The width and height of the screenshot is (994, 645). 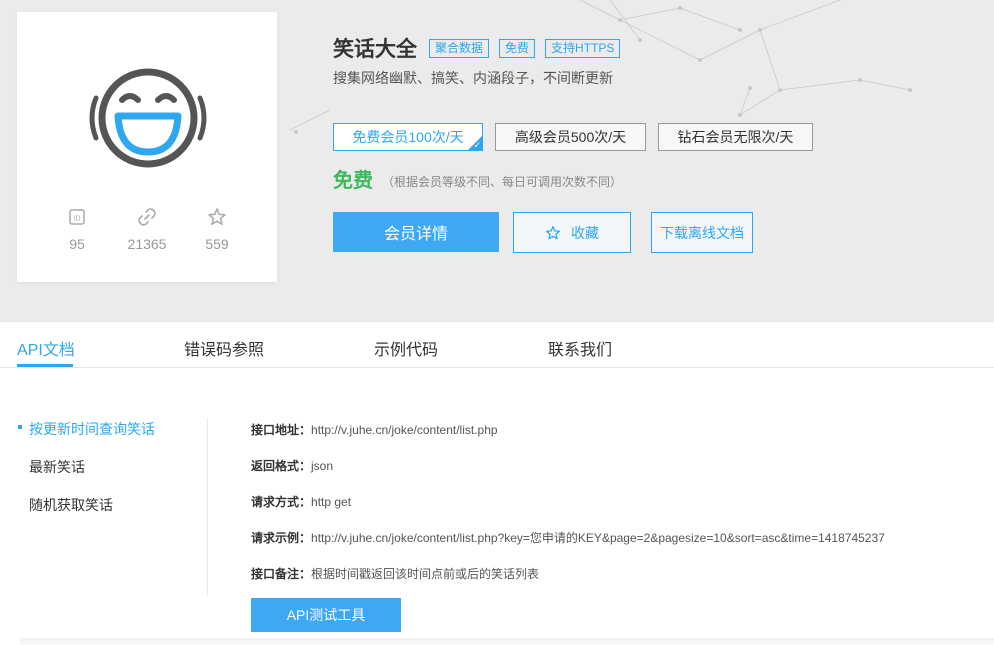 I want to click on tag-free: 免费, so click(x=517, y=48).